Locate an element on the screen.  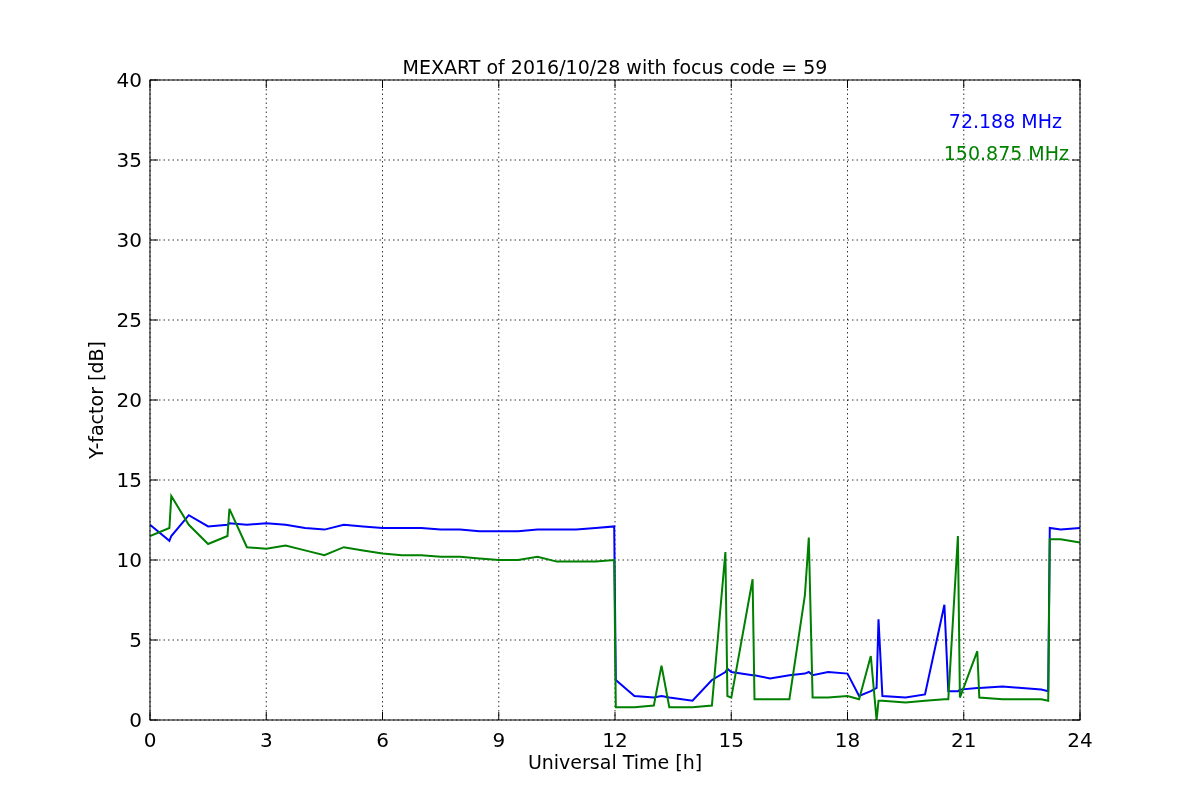
y-tick-label: 0 is located at coordinates (135, 720).